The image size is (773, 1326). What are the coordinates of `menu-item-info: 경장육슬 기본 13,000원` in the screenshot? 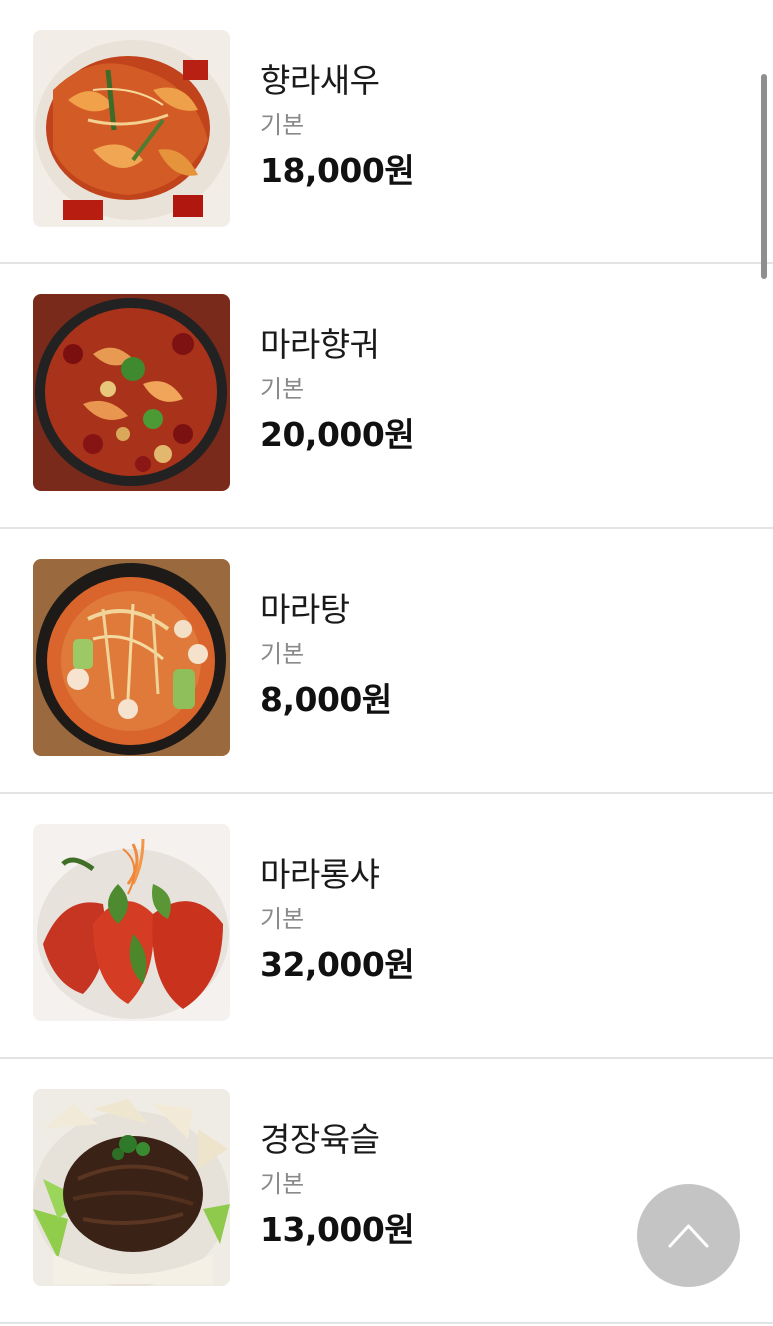 It's located at (337, 1185).